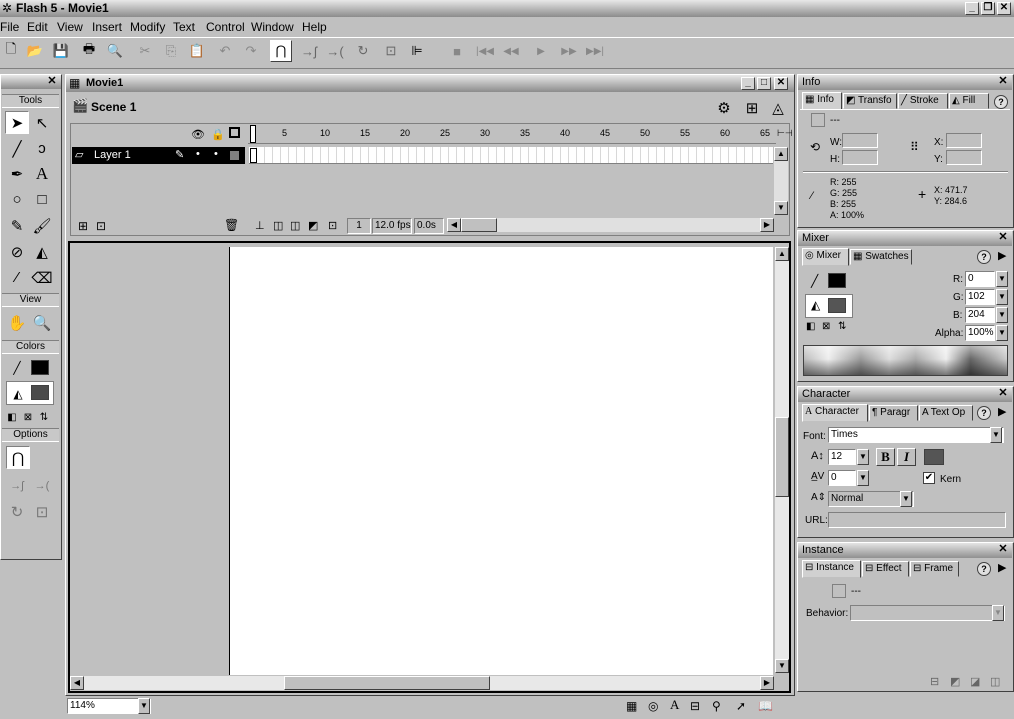 Image resolution: width=1014 pixels, height=719 pixels. Describe the element at coordinates (17, 322) in the screenshot. I see `hand-tool-icon: ✋` at that location.